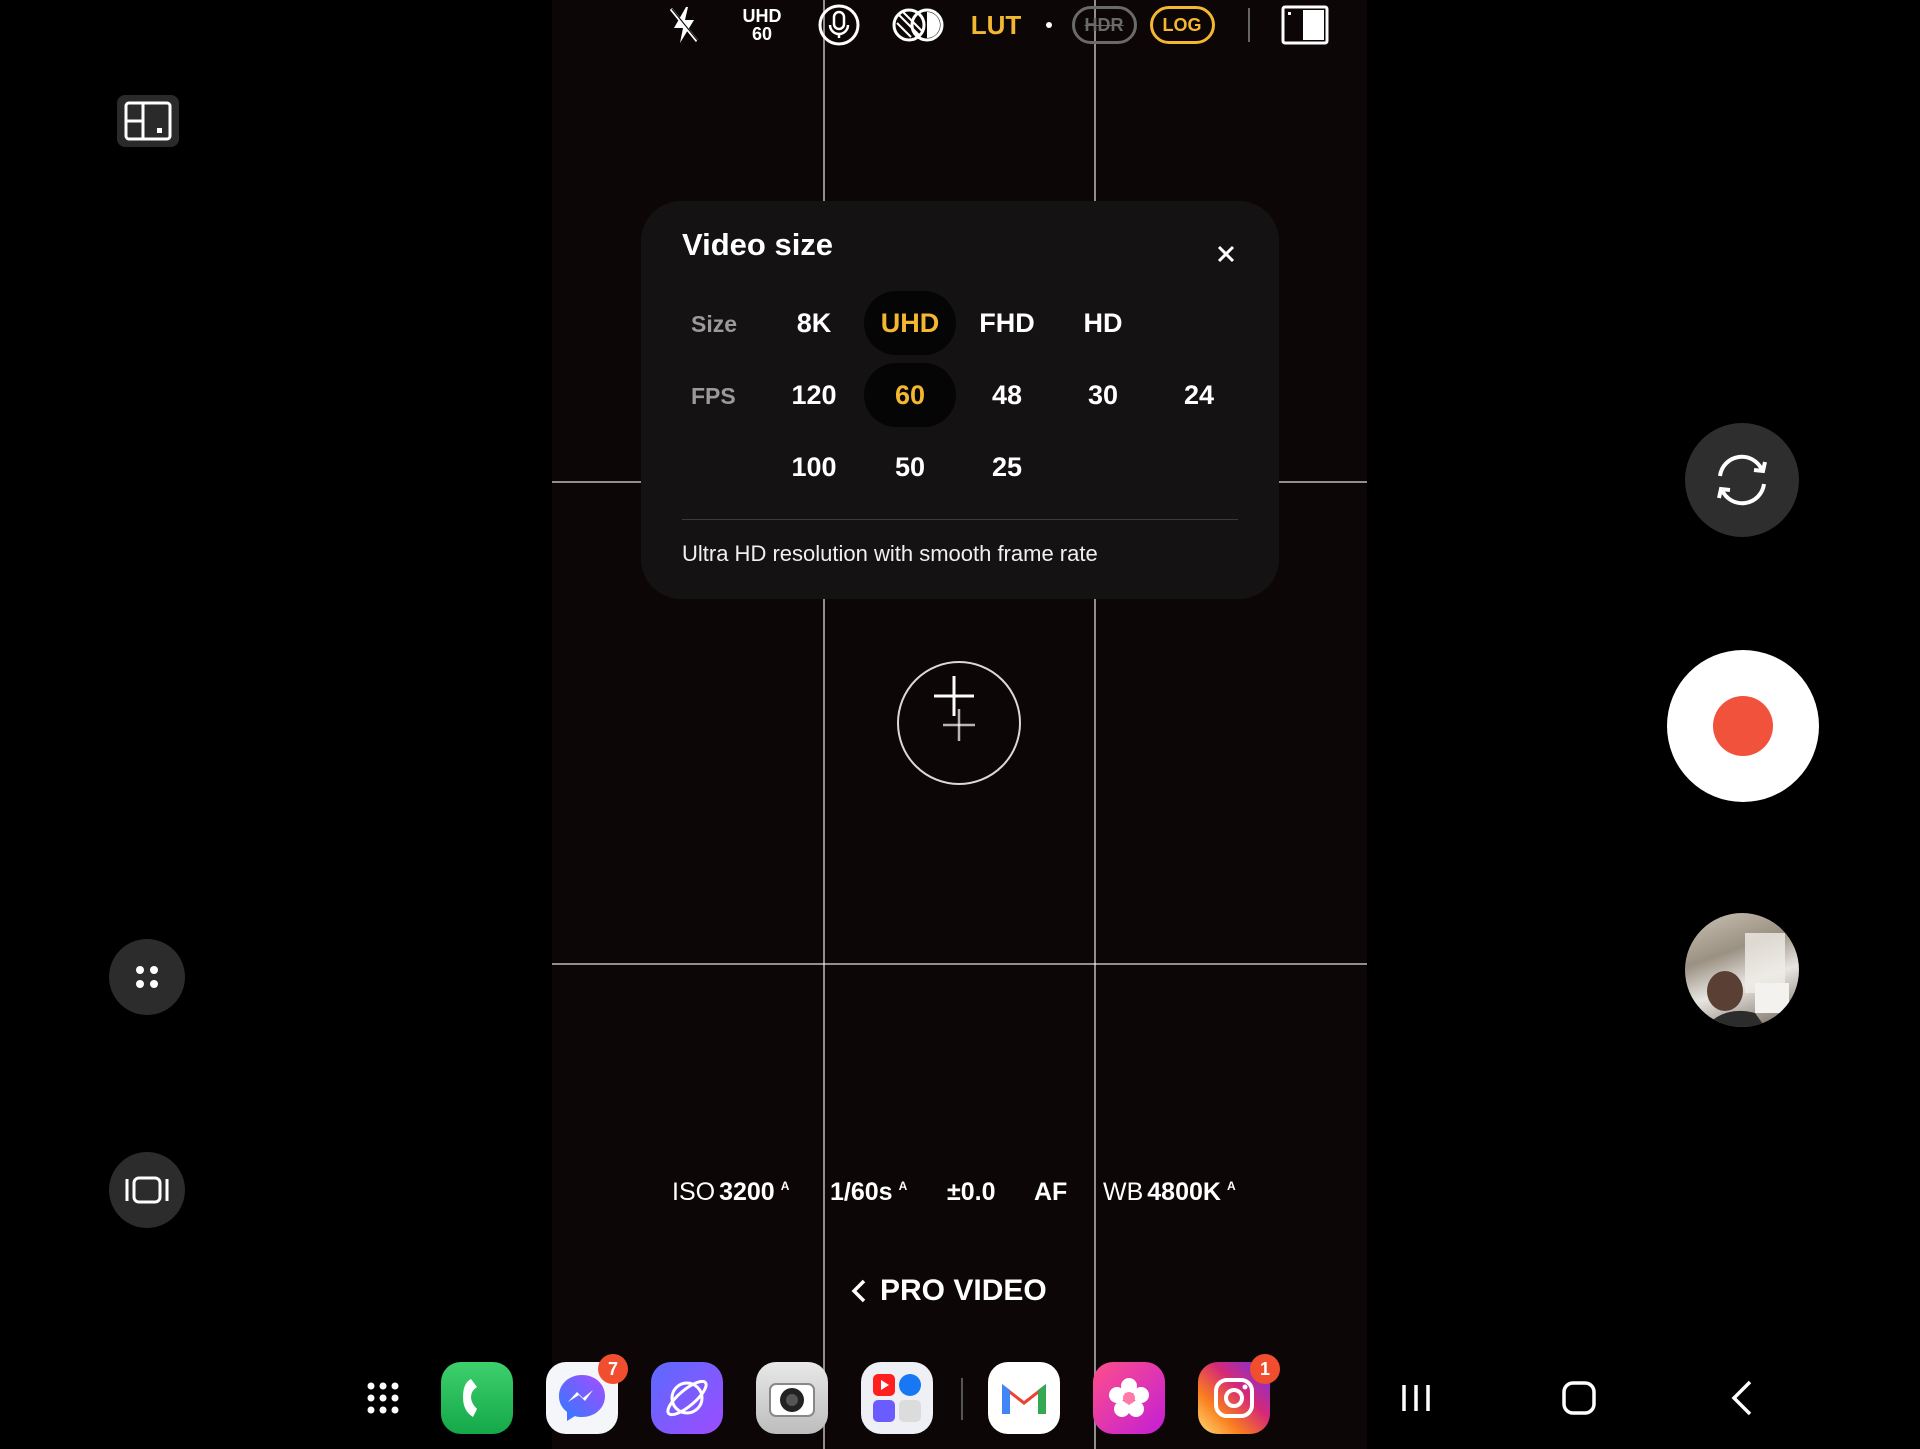 This screenshot has width=1920, height=1449. I want to click on back-button, so click(1743, 1398).